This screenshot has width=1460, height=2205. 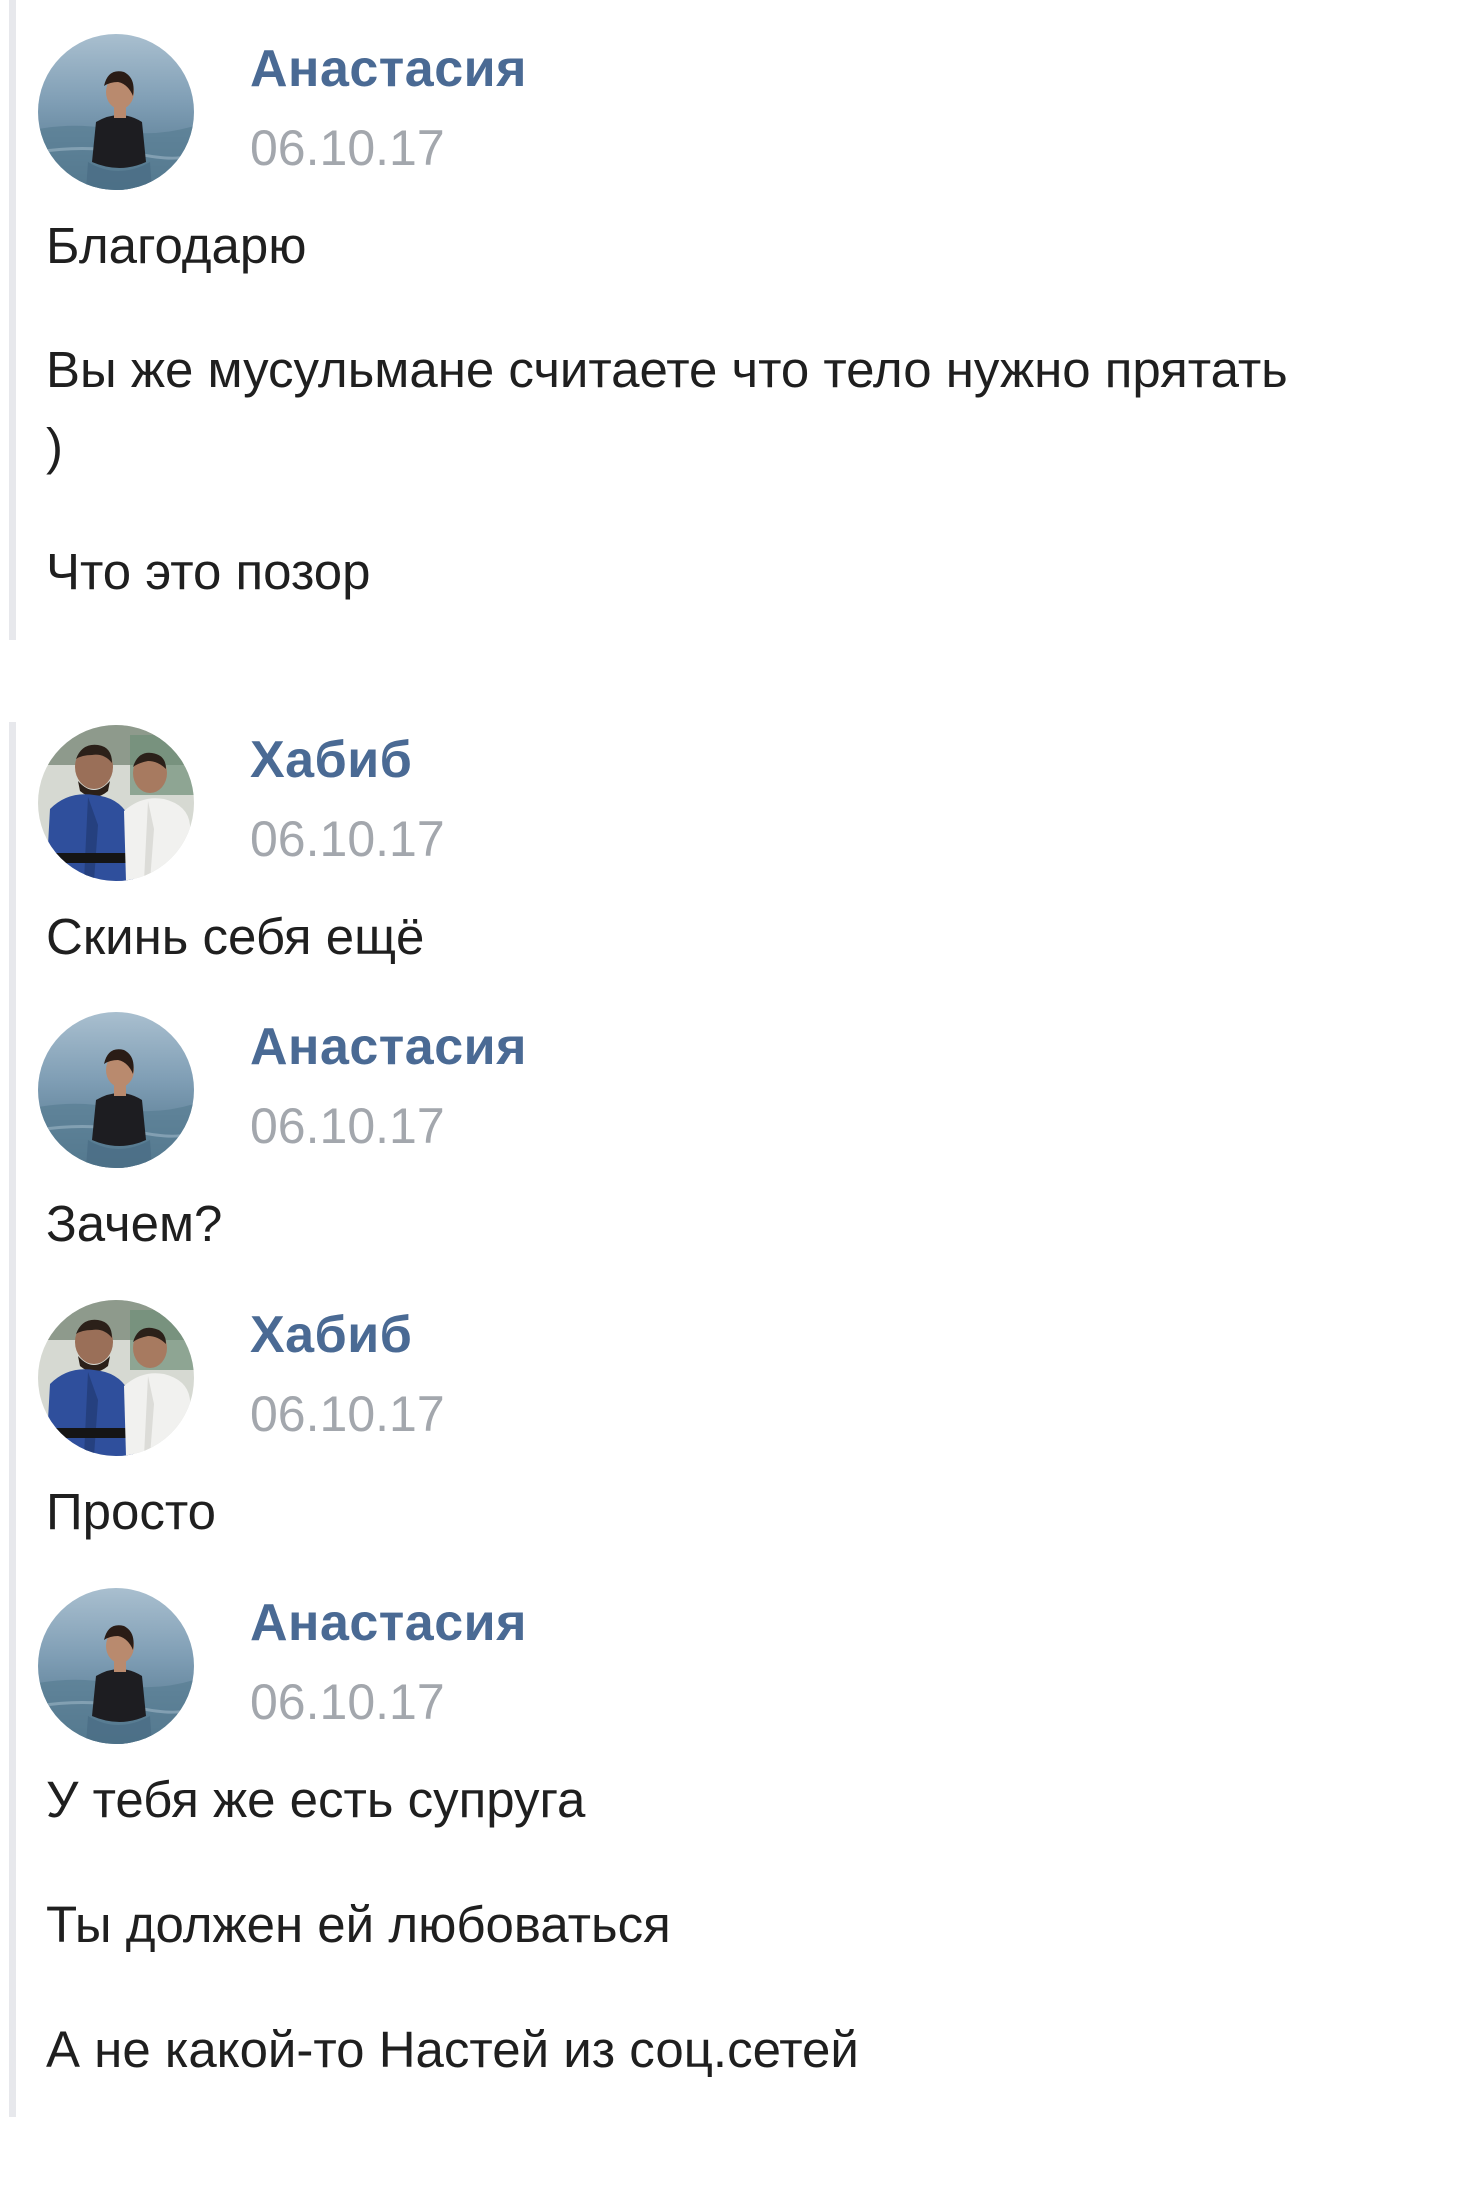 I want to click on message-text: Что это позор, so click(x=208, y=571).